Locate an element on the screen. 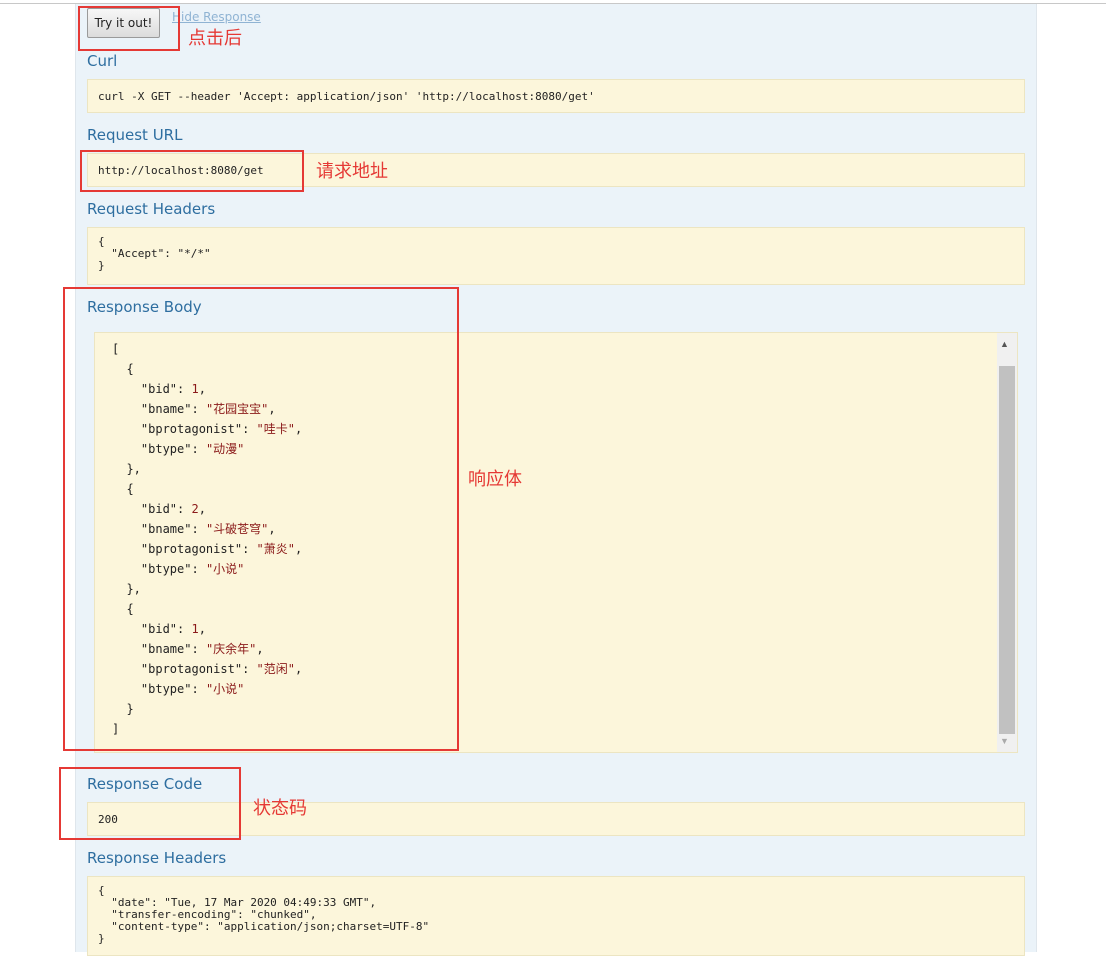  scroll-down-arrow-icon: ▼ is located at coordinates (1004, 741).